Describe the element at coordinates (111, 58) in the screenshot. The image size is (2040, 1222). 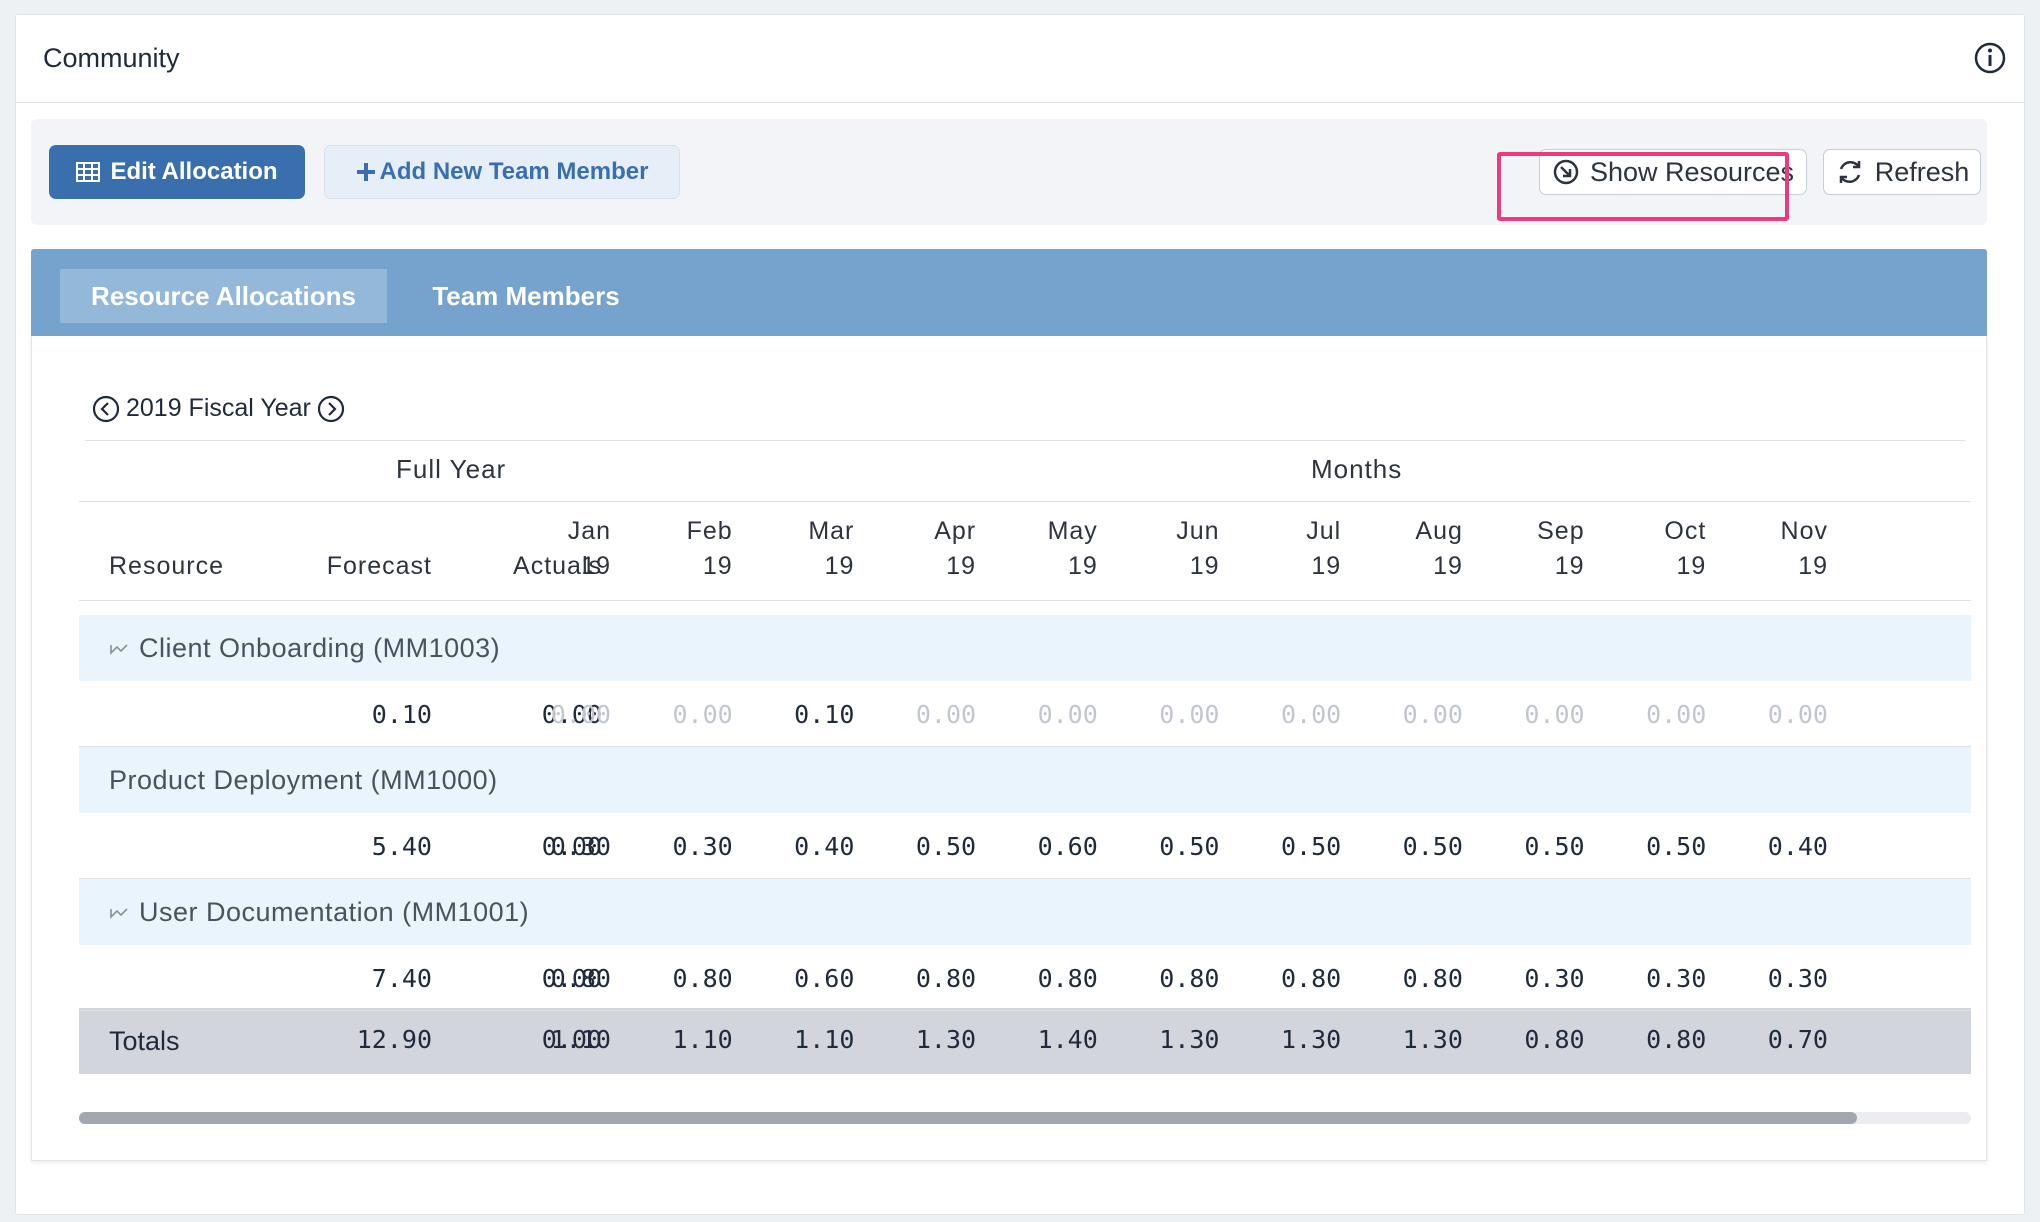
I see `card-title: Community` at that location.